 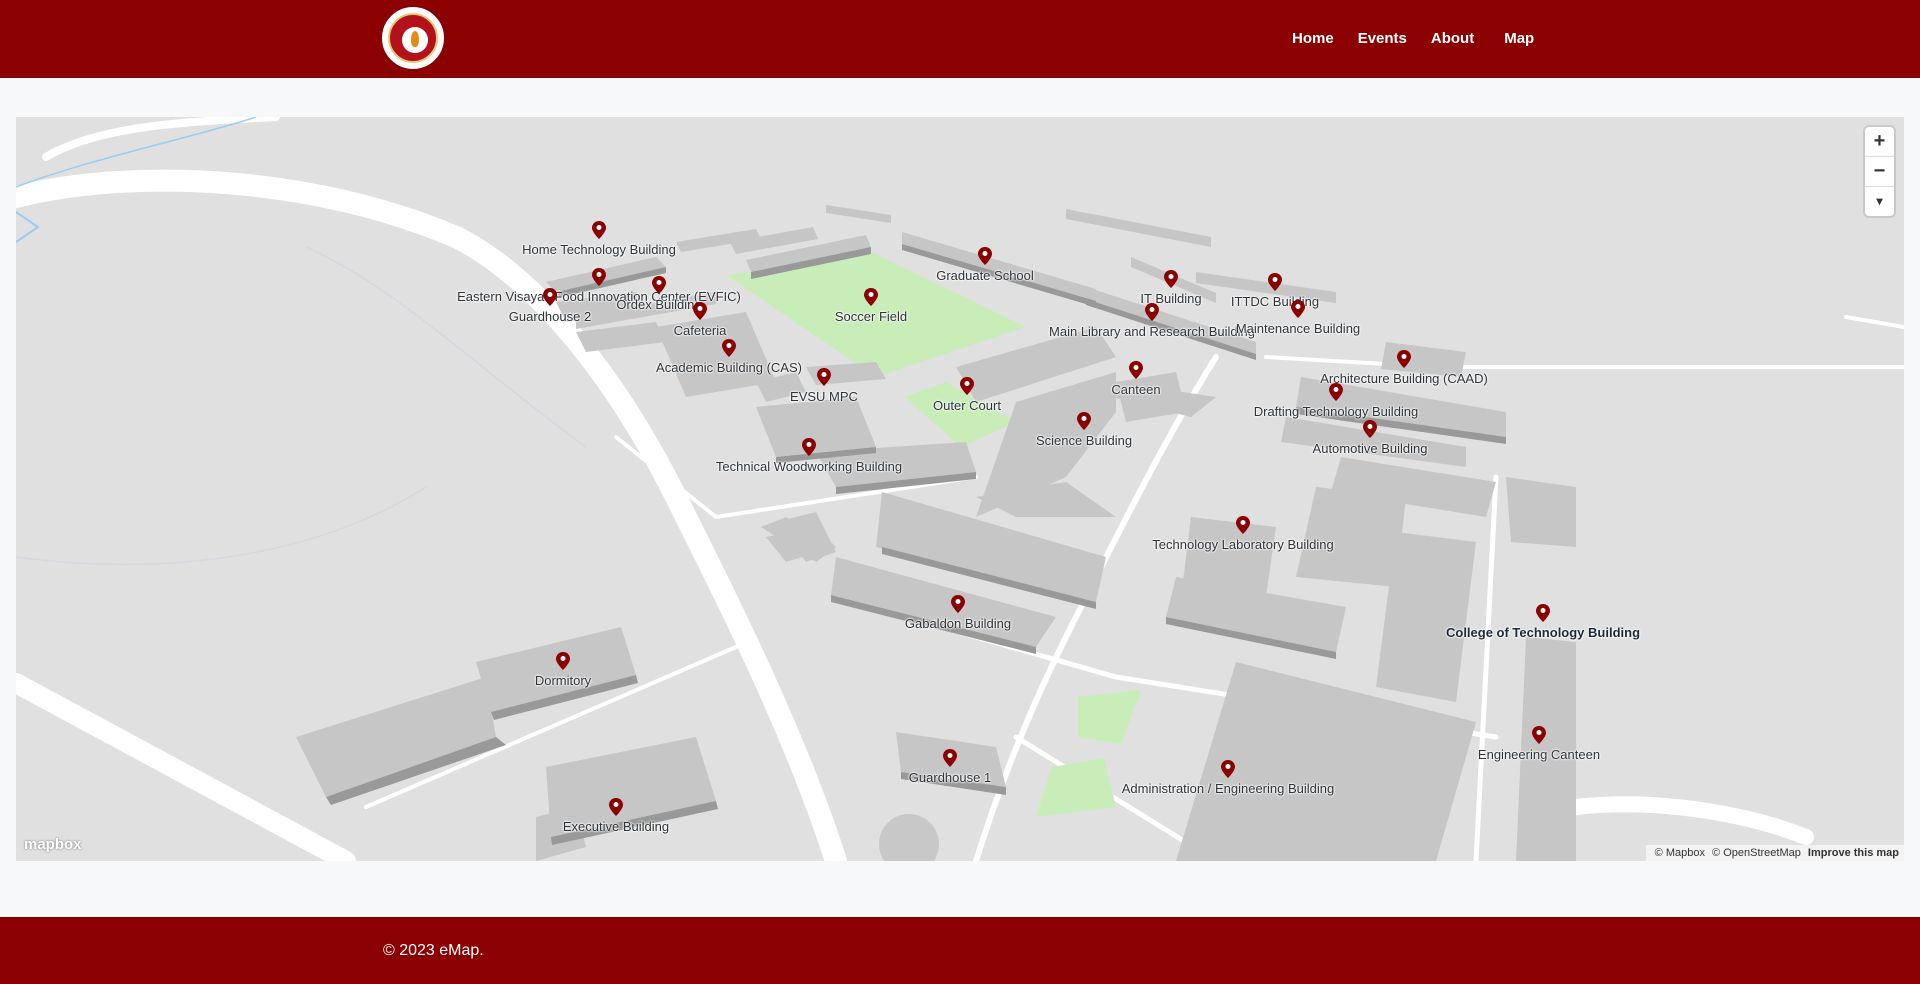 What do you see at coordinates (599, 249) in the screenshot?
I see `marker-label-home-technology-building: Home Technology Building` at bounding box center [599, 249].